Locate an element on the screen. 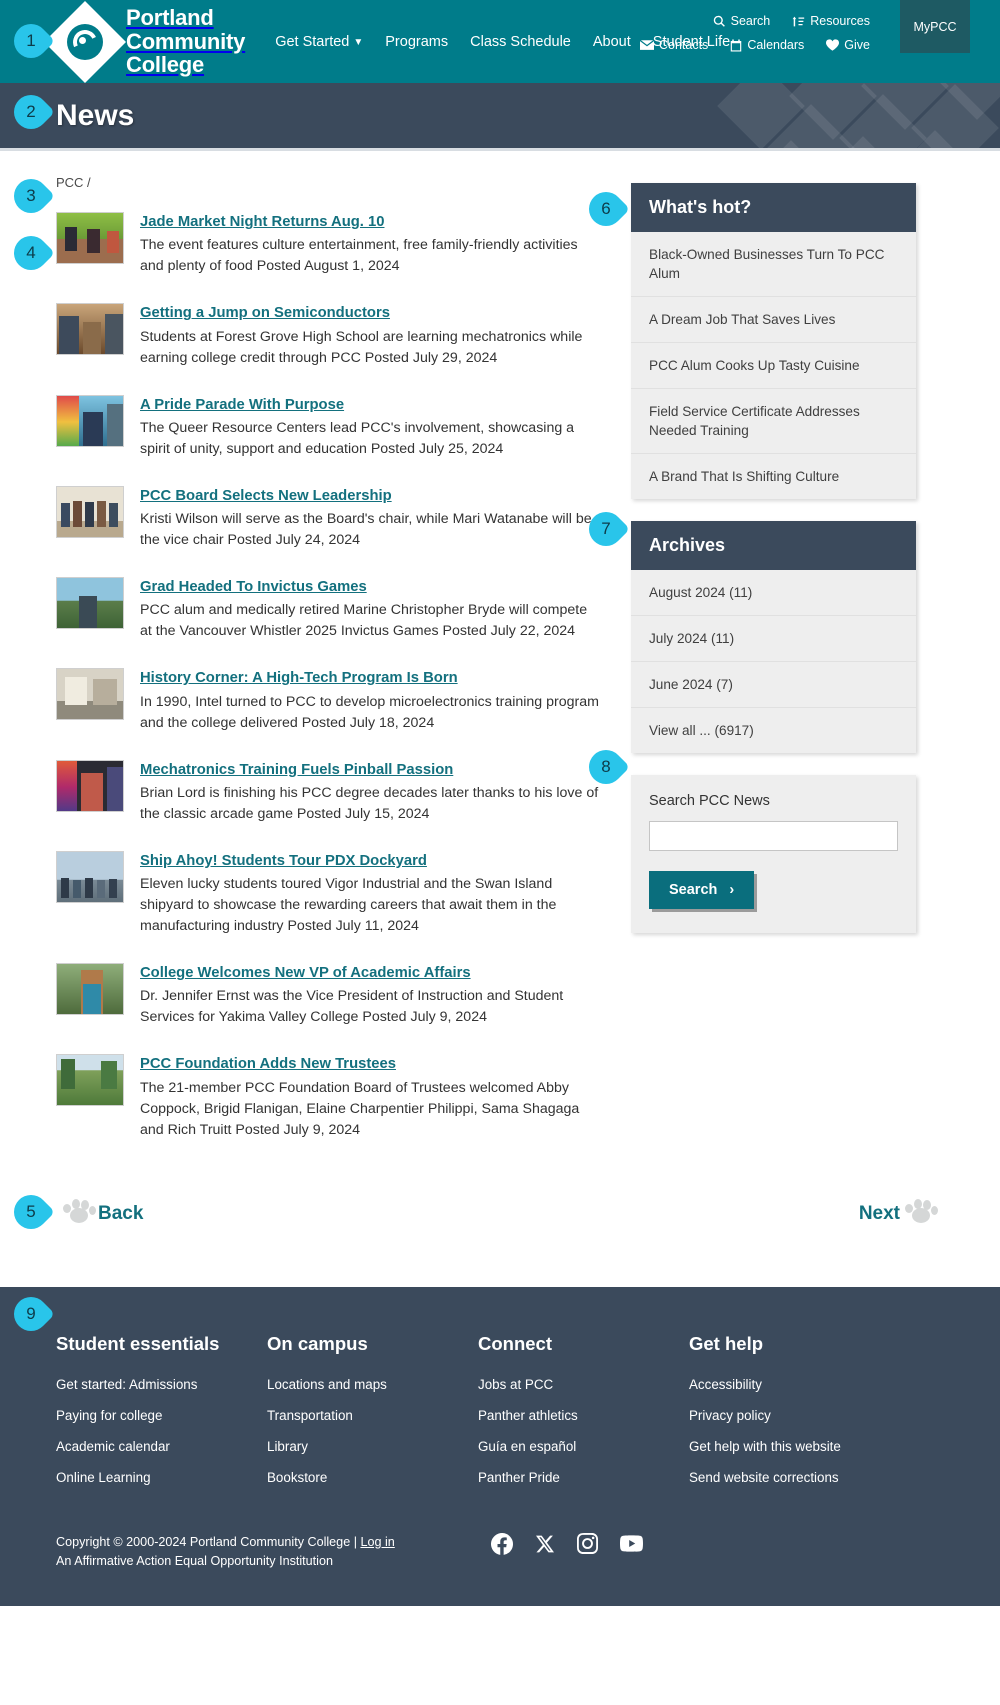 The width and height of the screenshot is (1000, 1705). instagram-icon is located at coordinates (588, 1544).